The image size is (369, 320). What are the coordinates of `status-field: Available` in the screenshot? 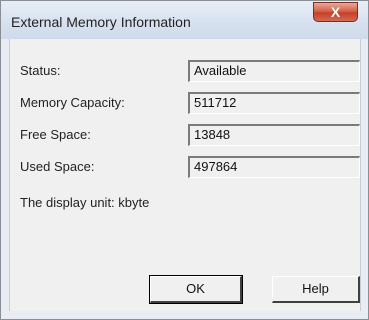 It's located at (274, 71).